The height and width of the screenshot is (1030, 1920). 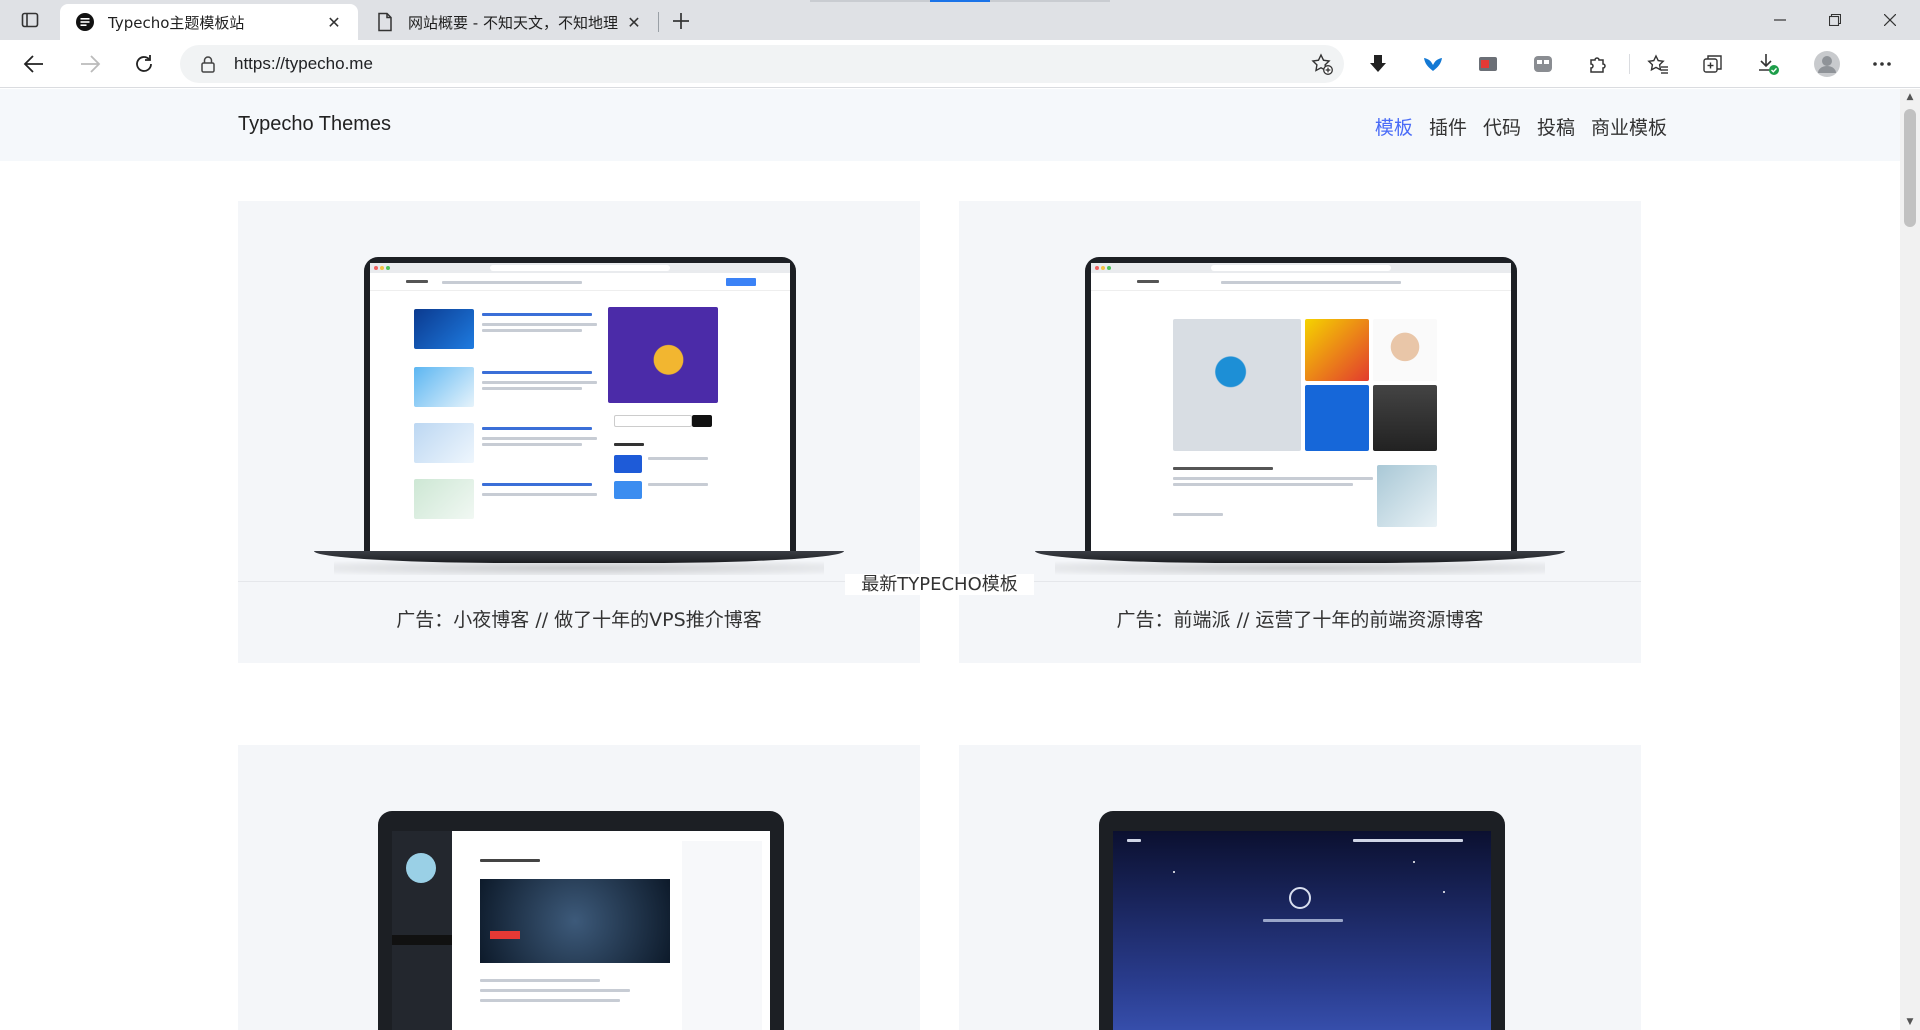 I want to click on nav-item-commercial-templates: 商业模板, so click(x=1629, y=126).